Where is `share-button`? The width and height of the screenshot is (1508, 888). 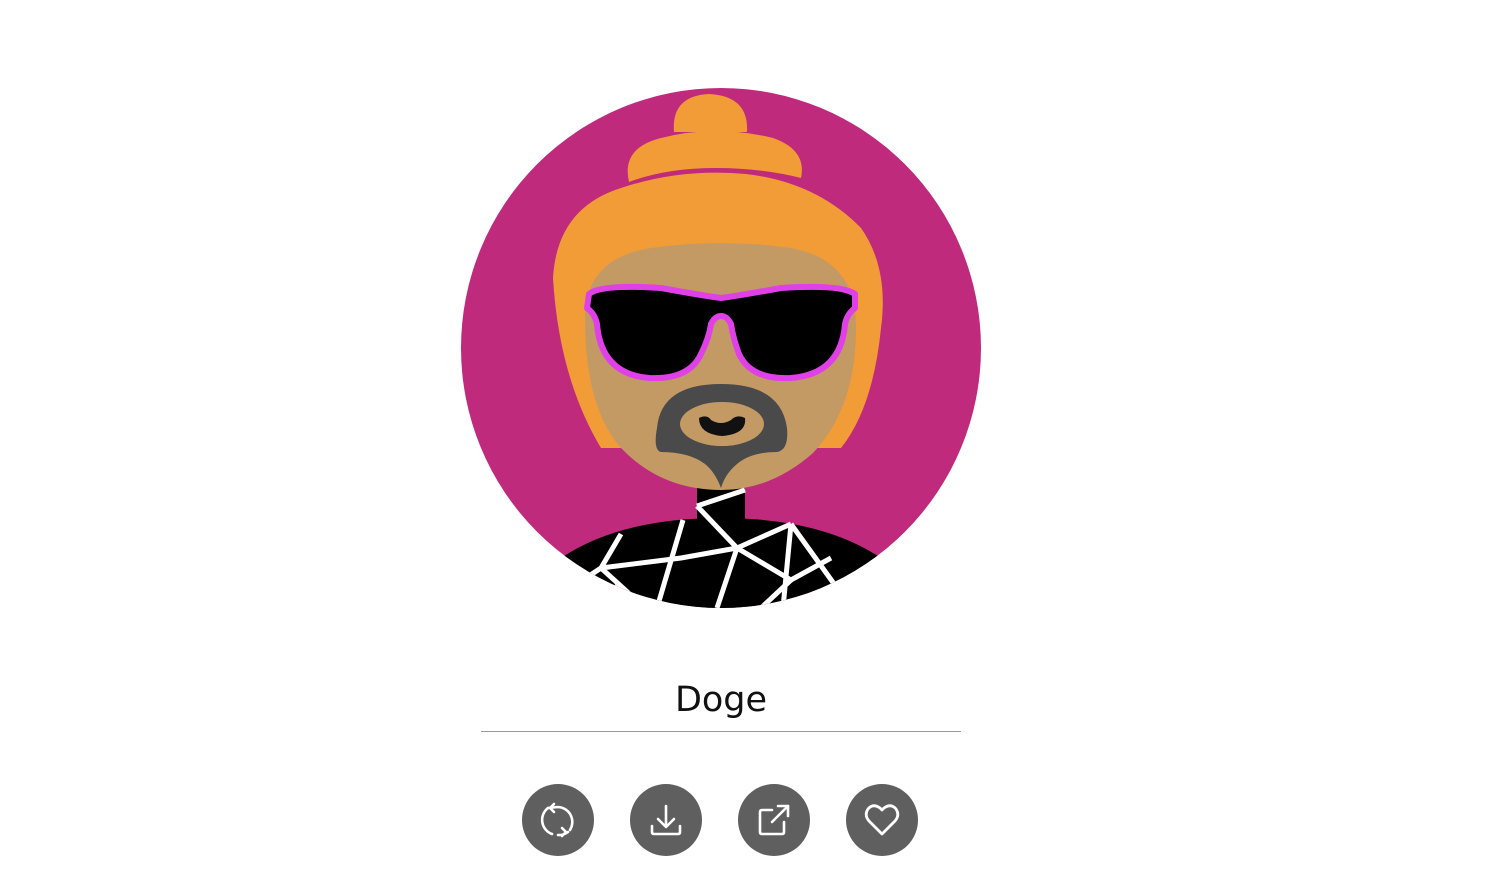 share-button is located at coordinates (774, 820).